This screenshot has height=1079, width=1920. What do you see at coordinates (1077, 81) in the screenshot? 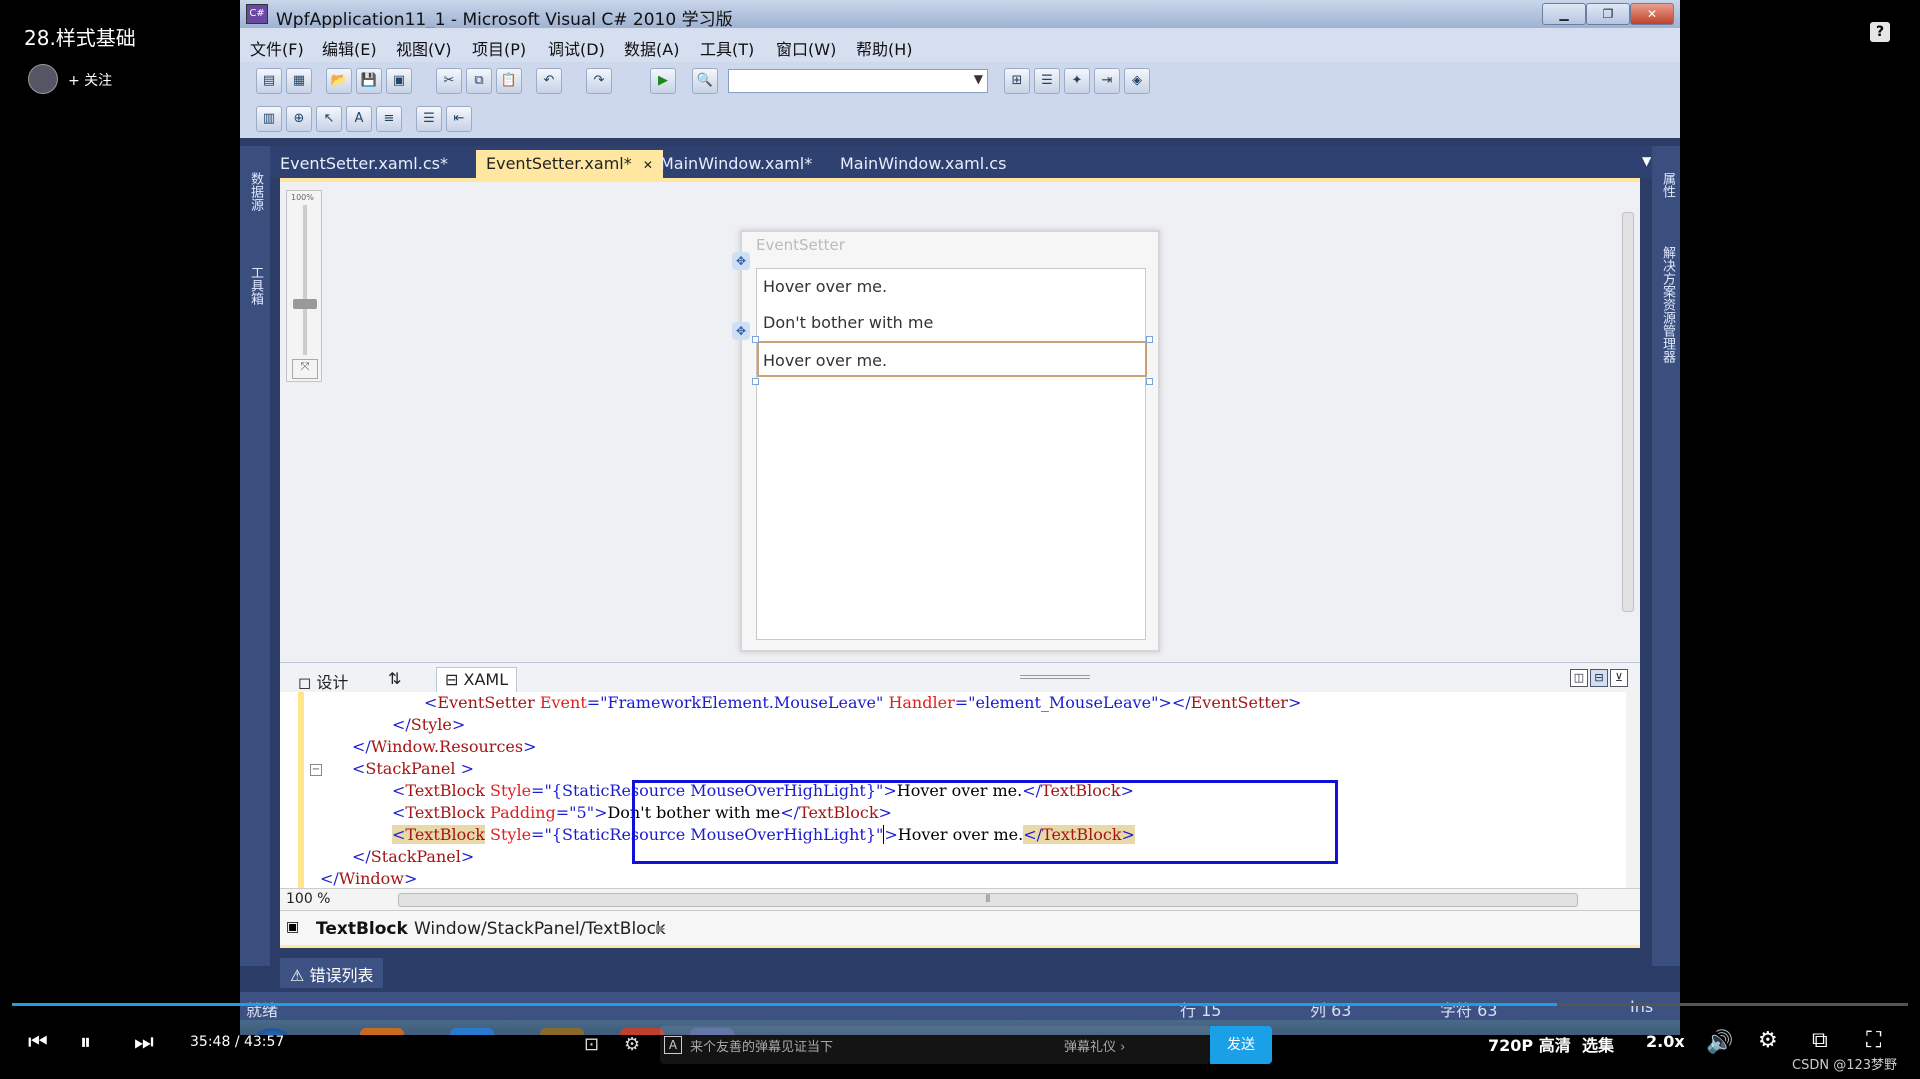
I see `toolbox-icon: ✦` at bounding box center [1077, 81].